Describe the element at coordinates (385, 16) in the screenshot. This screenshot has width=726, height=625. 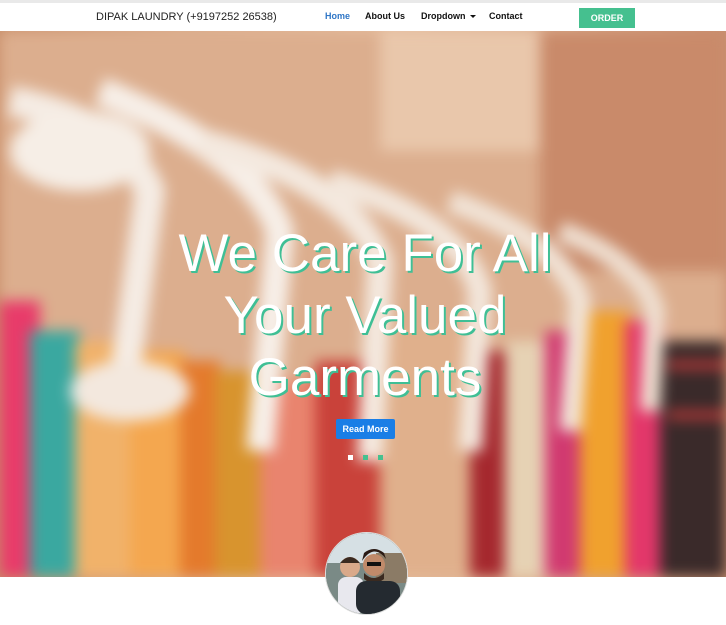
I see `nav-link-about-us: About Us` at that location.